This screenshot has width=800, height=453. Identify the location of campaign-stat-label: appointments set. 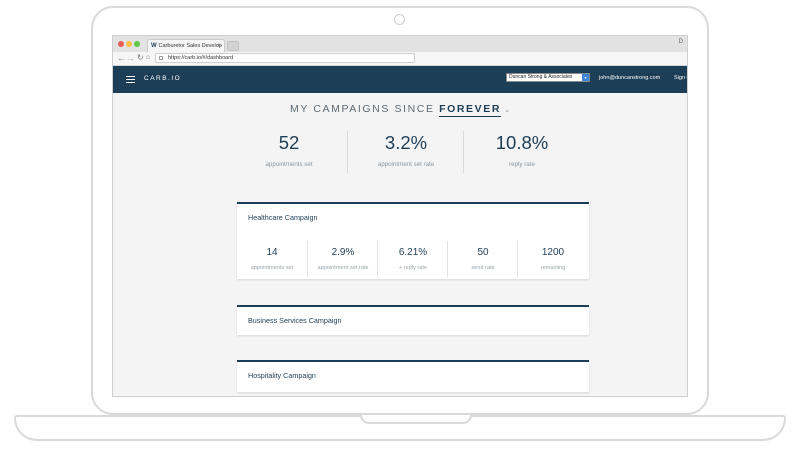
(272, 268).